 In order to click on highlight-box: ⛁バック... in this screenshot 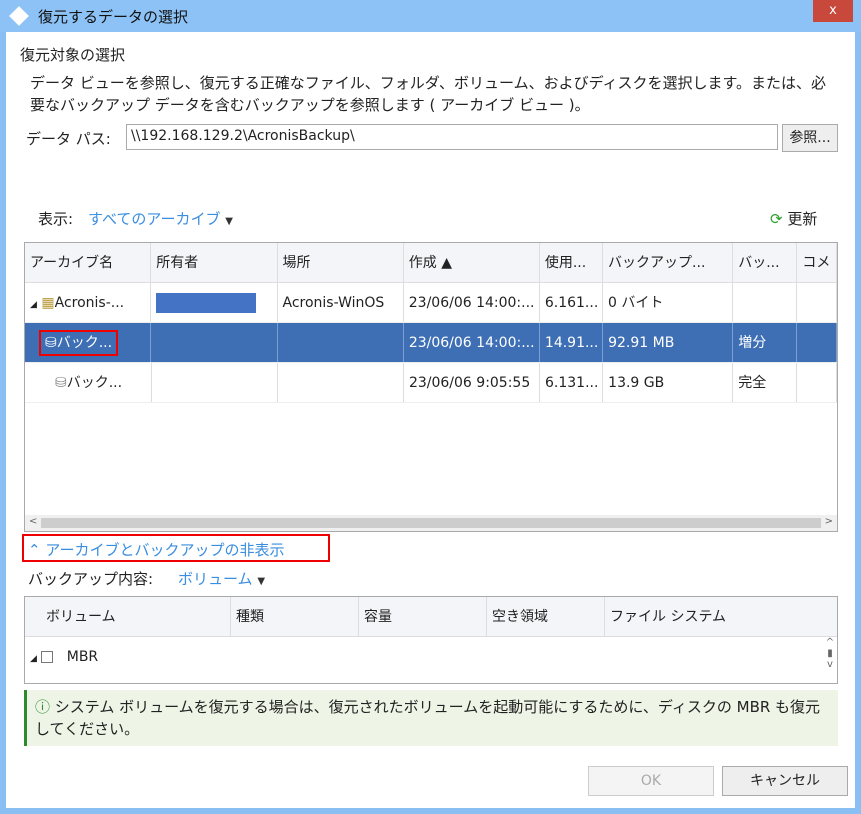, I will do `click(79, 343)`.